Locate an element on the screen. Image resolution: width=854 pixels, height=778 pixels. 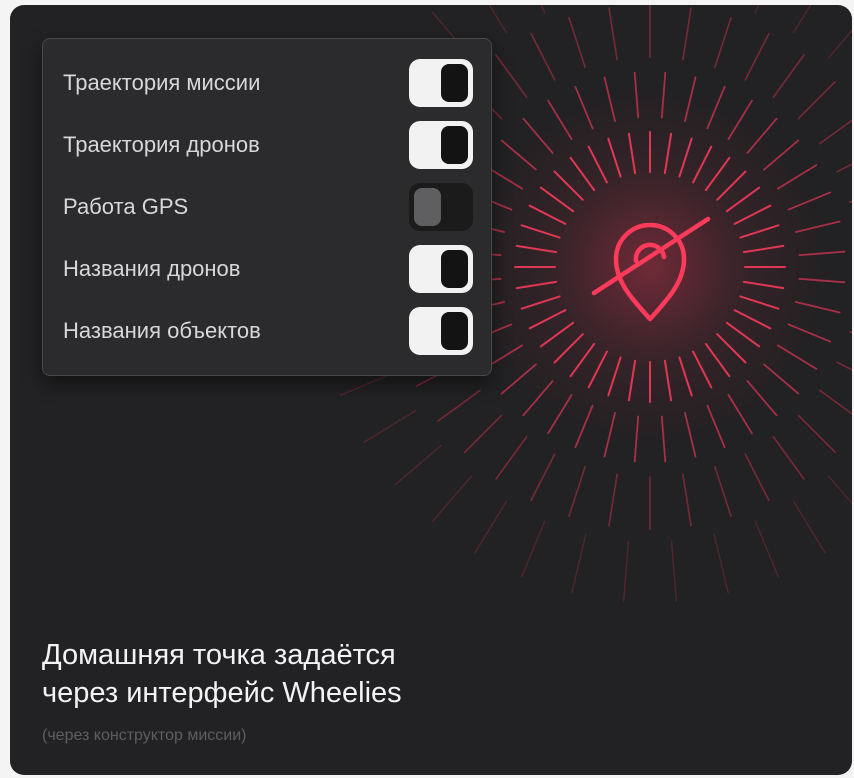
promo-note: (через конструктор миссии) is located at coordinates (144, 735).